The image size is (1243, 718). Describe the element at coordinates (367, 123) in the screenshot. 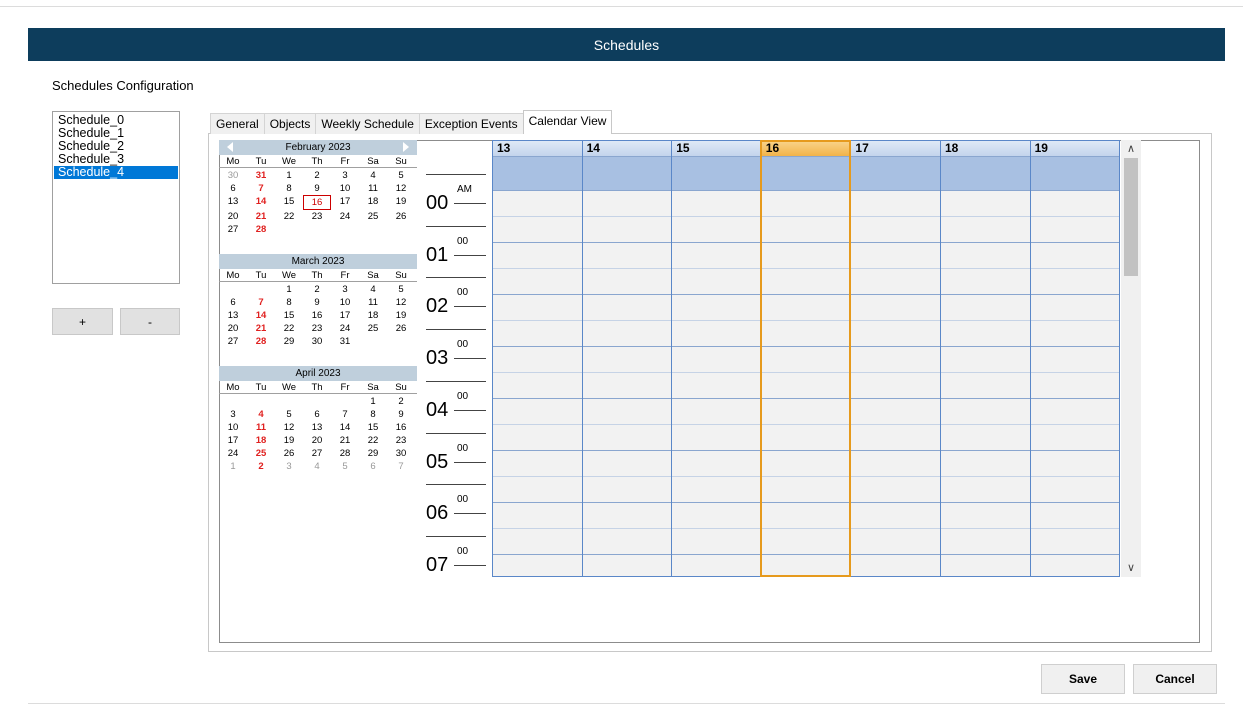

I see `tab-weekly-schedule: Weekly Schedule` at that location.